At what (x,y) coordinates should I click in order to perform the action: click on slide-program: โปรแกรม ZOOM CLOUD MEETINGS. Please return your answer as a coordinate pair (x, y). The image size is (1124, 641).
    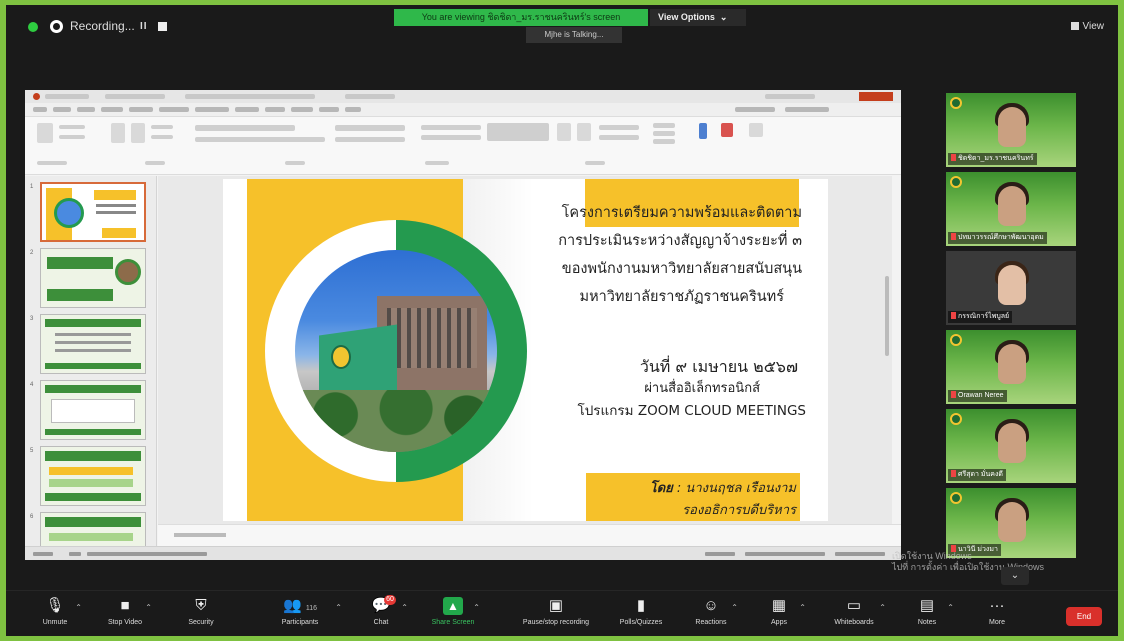
    Looking at the image, I should click on (691, 411).